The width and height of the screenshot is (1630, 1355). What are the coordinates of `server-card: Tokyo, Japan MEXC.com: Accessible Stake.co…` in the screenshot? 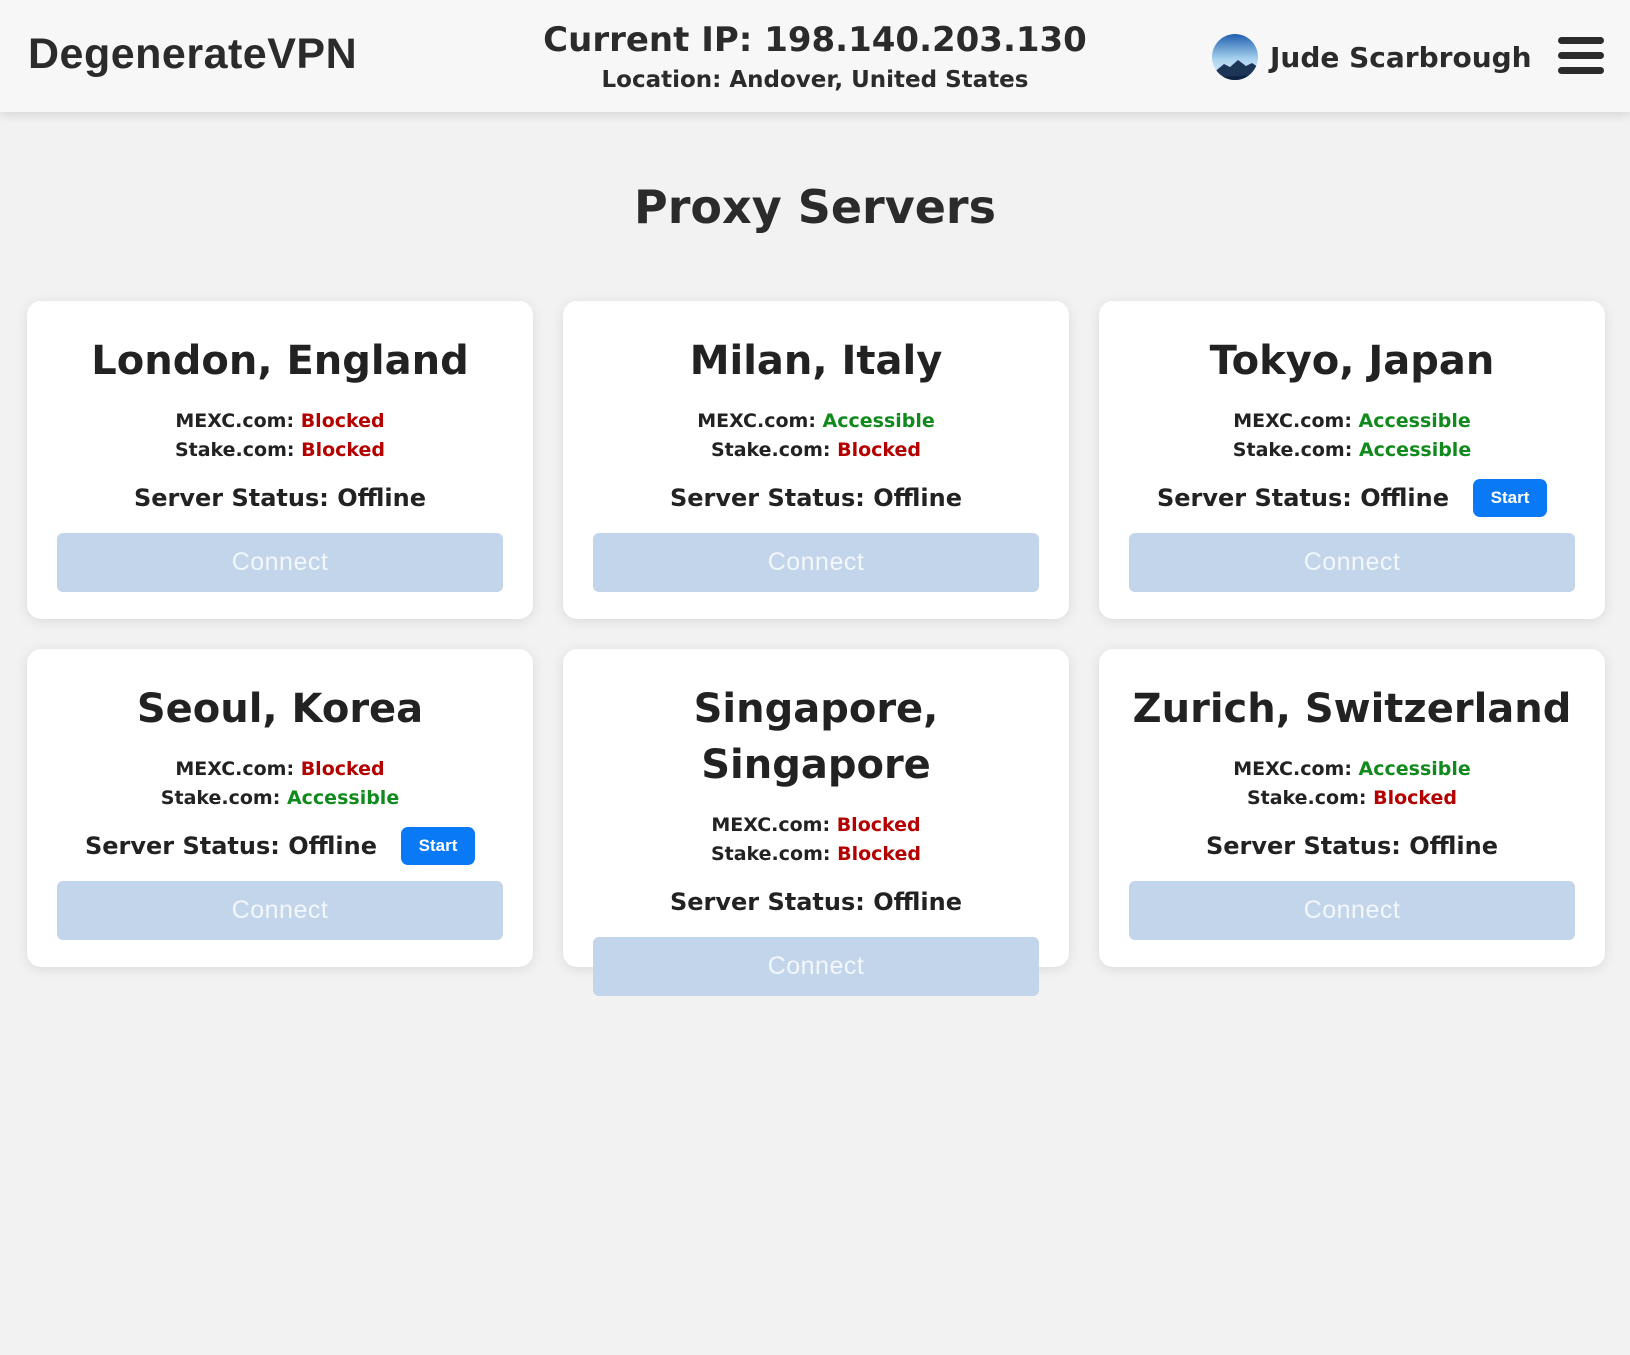 It's located at (1352, 460).